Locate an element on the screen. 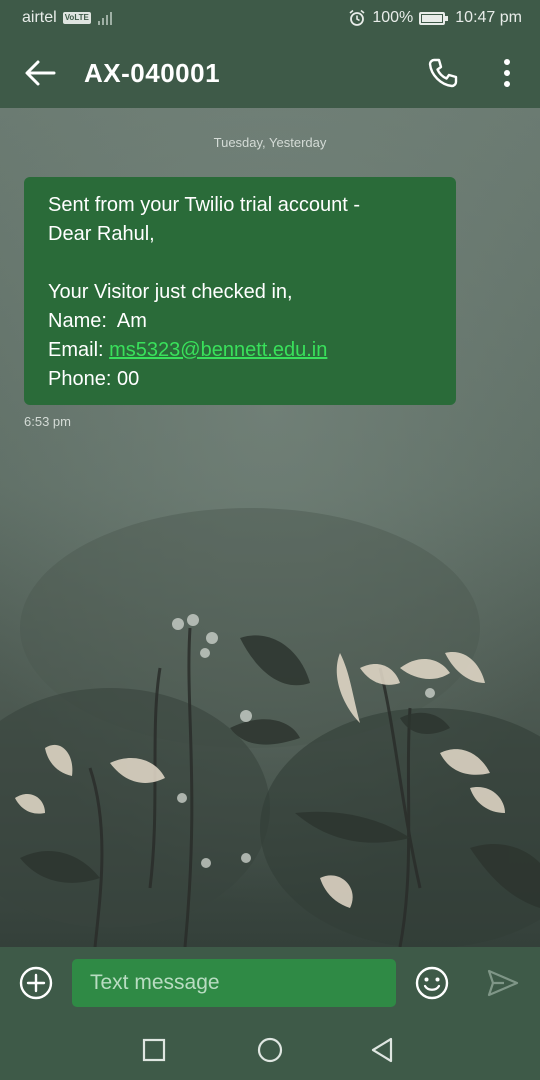 This screenshot has height=1080, width=540. message-composer is located at coordinates (270, 983).